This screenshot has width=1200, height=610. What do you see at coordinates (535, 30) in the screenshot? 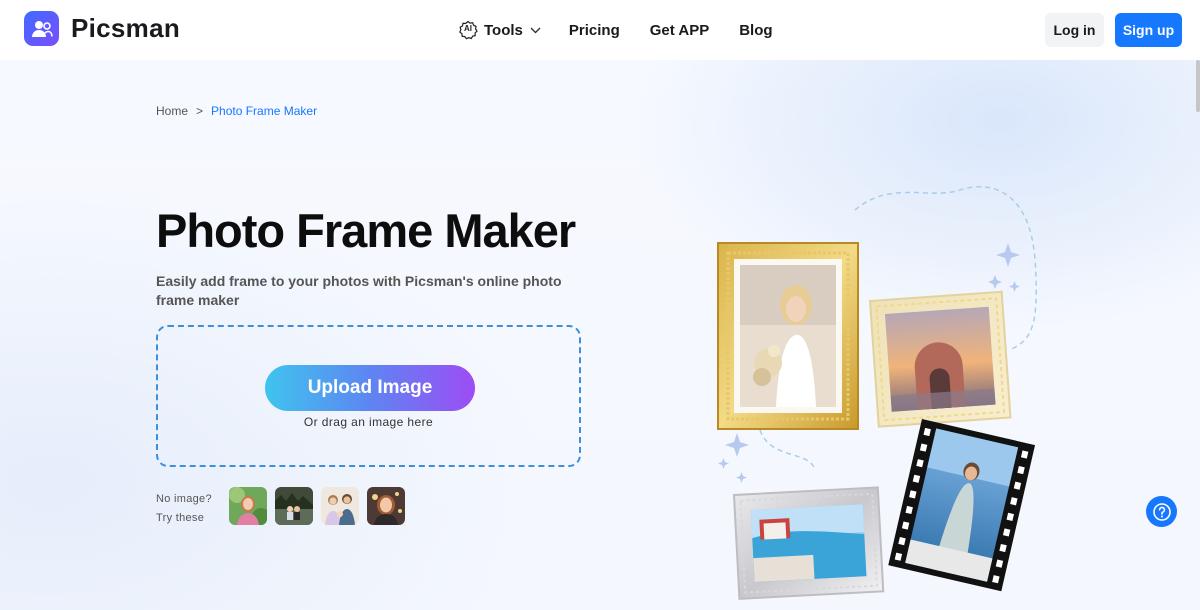
I see `chevron-down-icon` at bounding box center [535, 30].